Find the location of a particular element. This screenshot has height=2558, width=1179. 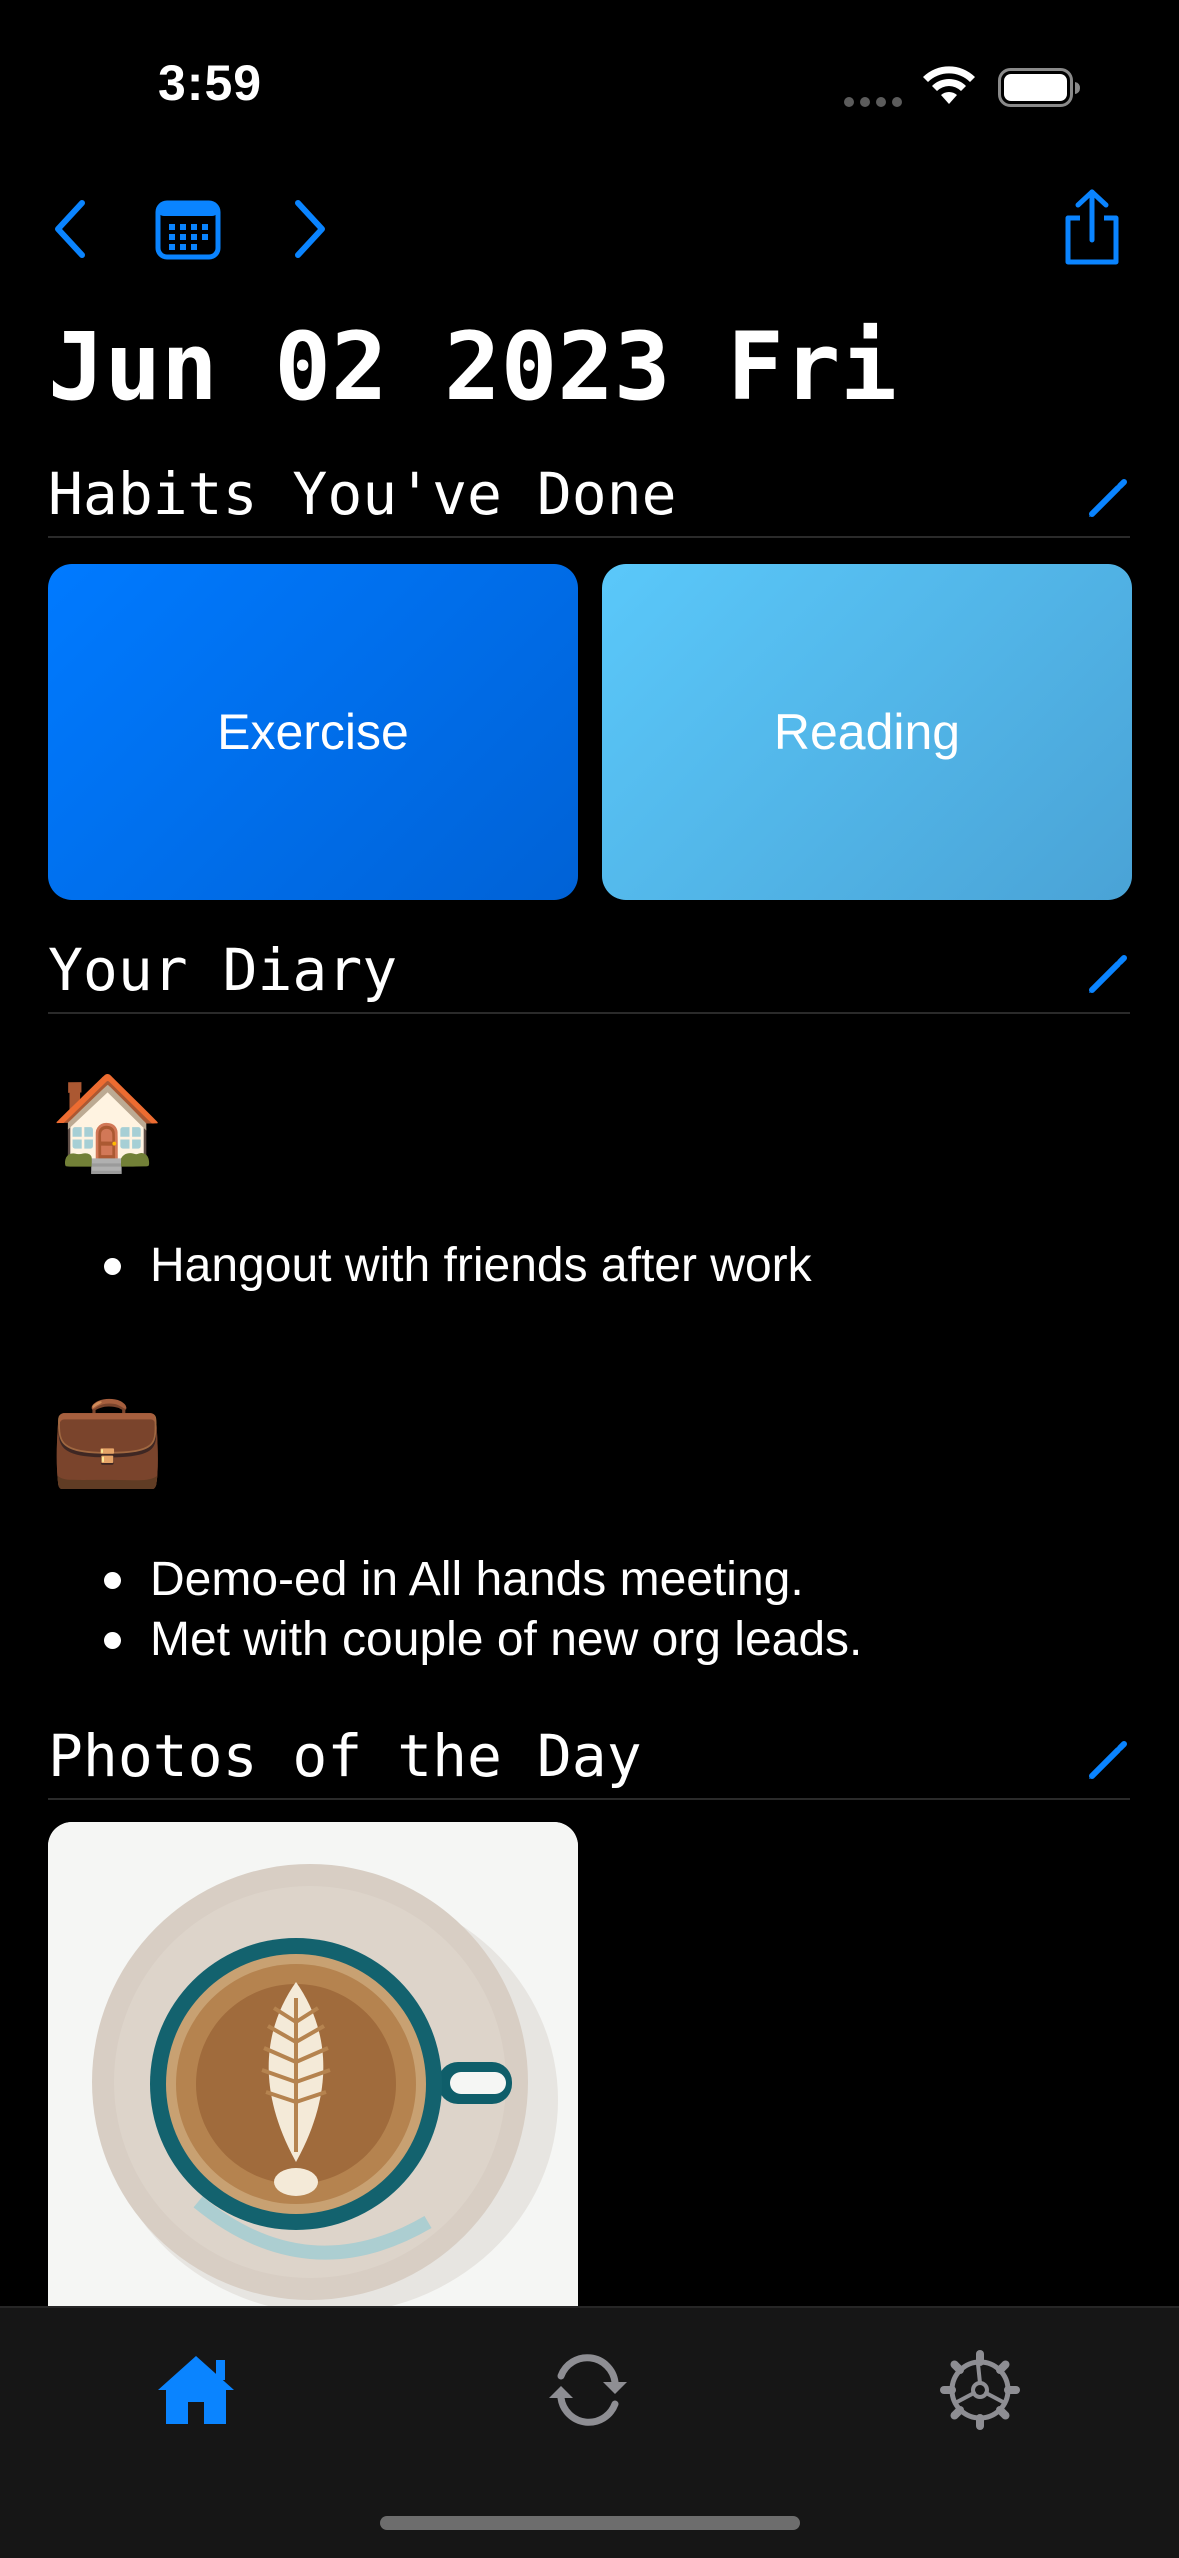

top-toolbar is located at coordinates (589, 231).